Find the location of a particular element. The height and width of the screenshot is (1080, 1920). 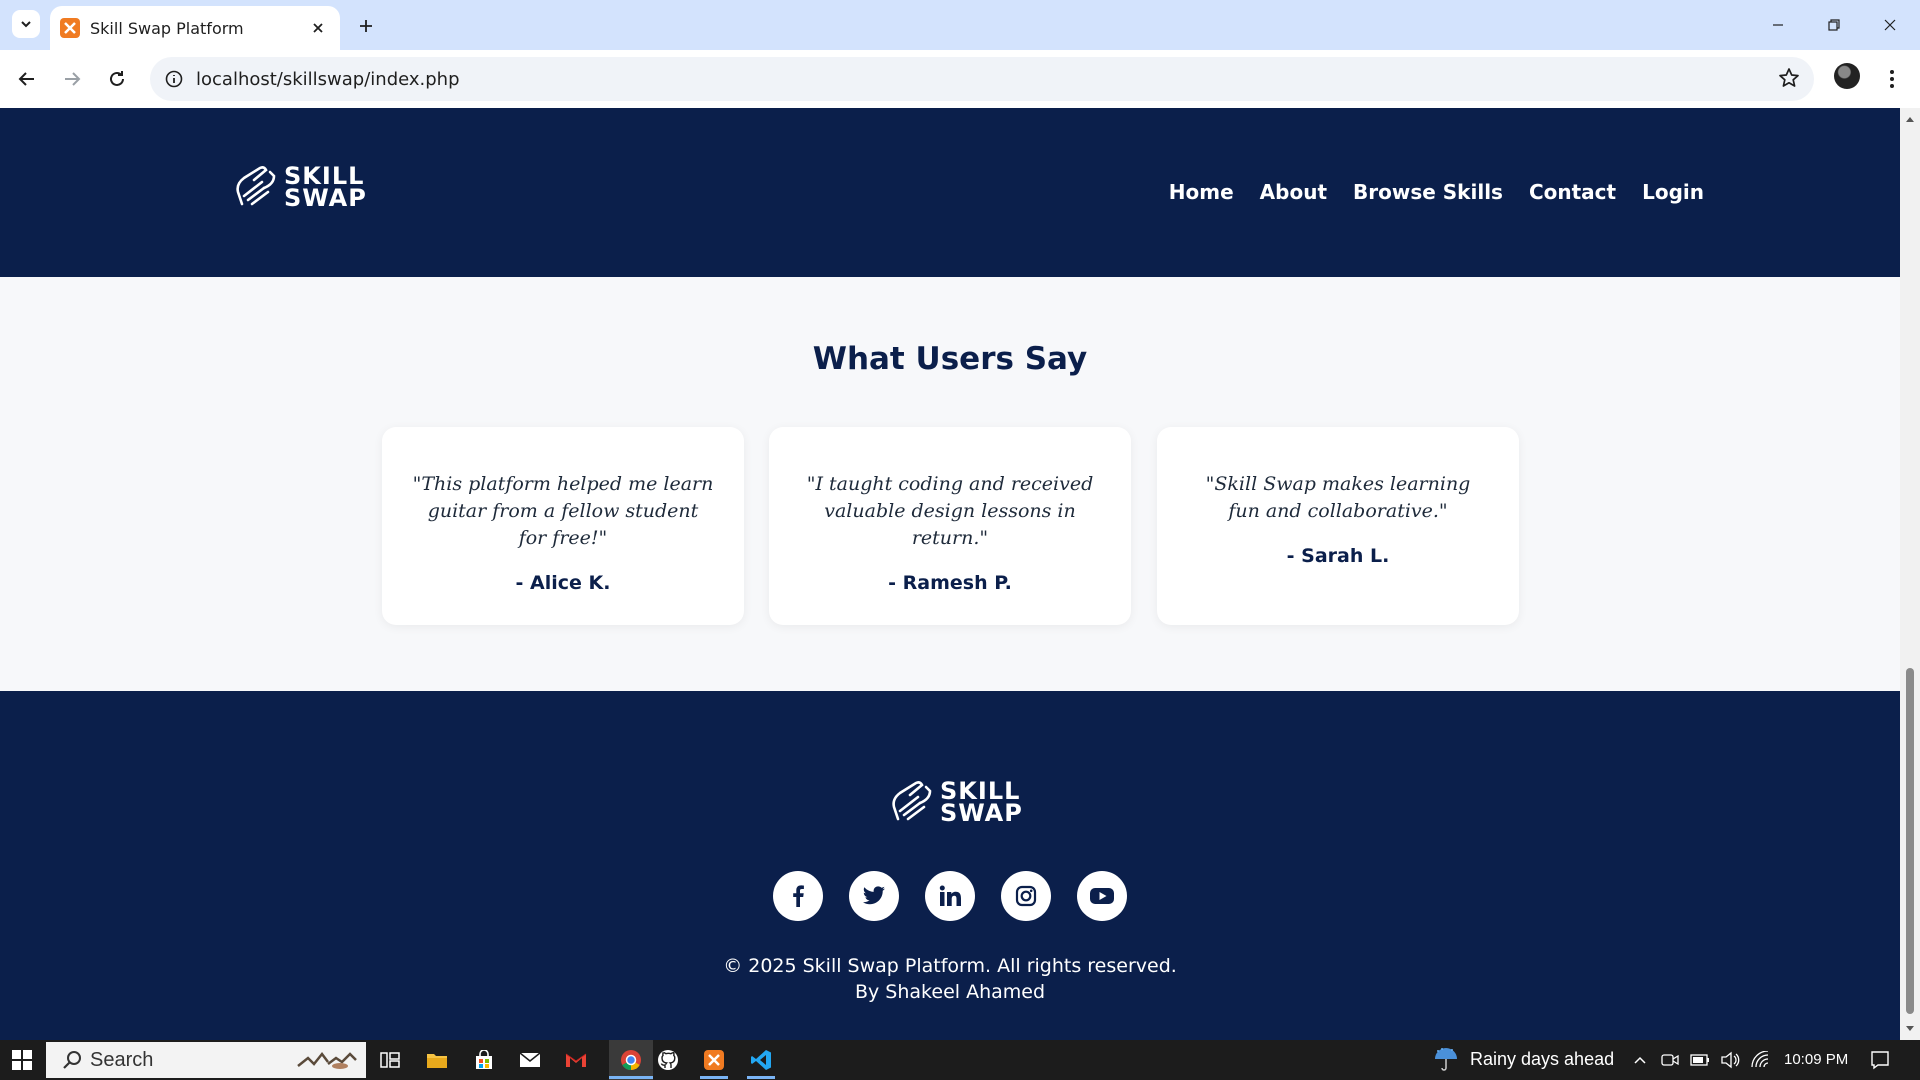

plus-icon is located at coordinates (366, 26).